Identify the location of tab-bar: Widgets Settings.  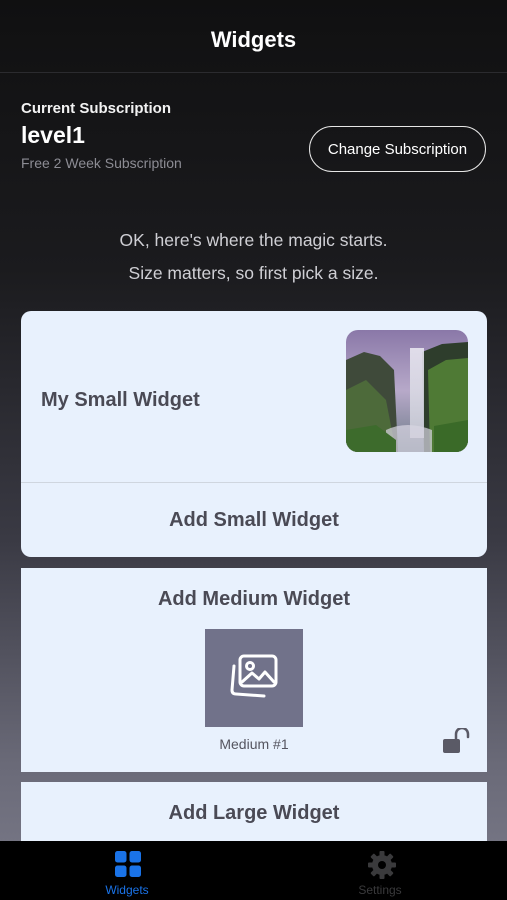
(253, 870).